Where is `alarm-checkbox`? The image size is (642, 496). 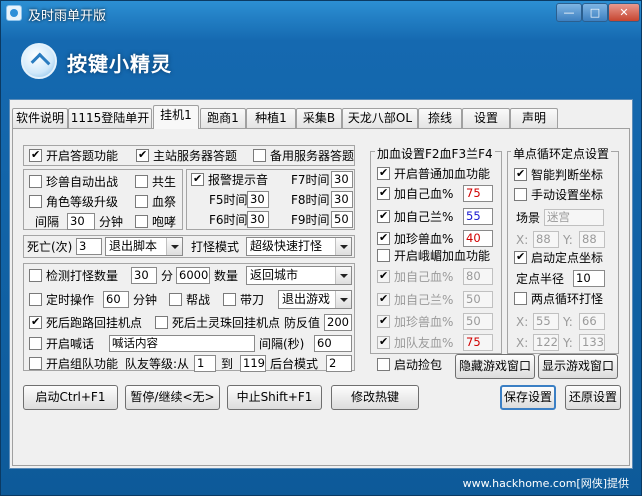 alarm-checkbox is located at coordinates (197, 179).